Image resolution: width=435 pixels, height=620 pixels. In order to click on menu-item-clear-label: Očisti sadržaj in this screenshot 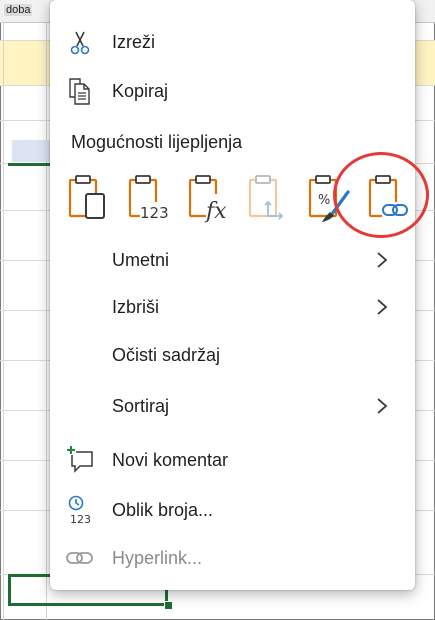, I will do `click(166, 355)`.